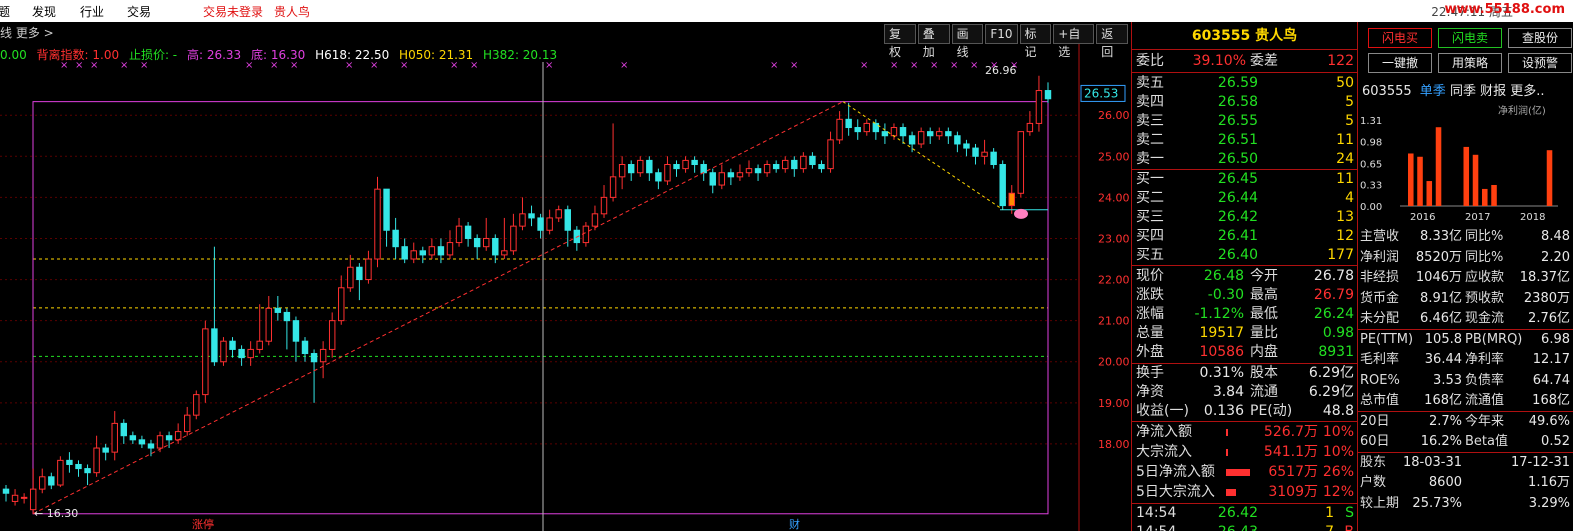  What do you see at coordinates (1221, 352) in the screenshot?
I see `stat-value: 10586` at bounding box center [1221, 352].